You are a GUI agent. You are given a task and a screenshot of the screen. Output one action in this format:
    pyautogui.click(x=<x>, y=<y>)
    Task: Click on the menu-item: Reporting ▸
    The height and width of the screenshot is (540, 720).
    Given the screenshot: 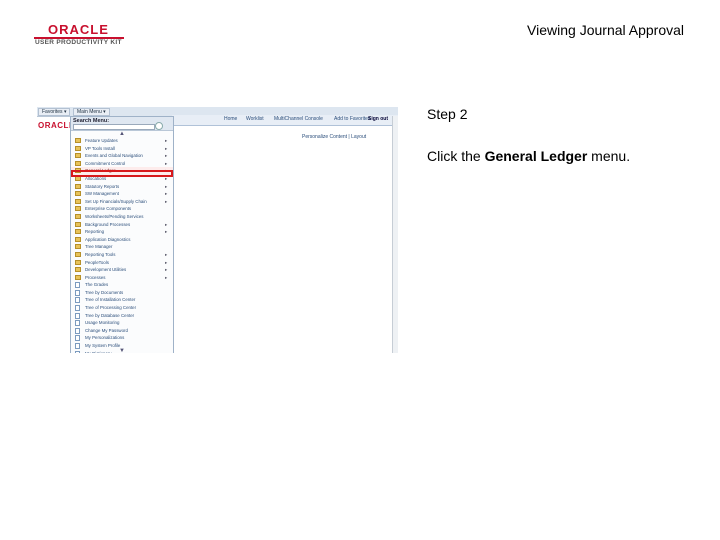 What is the action you would take?
    pyautogui.click(x=122, y=232)
    